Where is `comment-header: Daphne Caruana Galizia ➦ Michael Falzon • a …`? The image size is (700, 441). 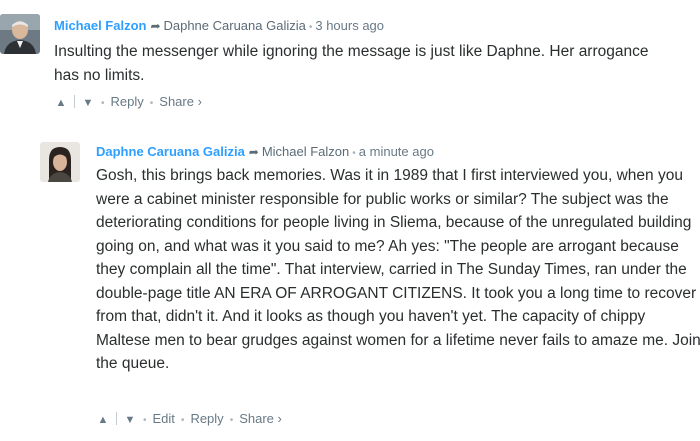
comment-header: Daphne Caruana Galizia ➦ Michael Falzon • a … is located at coordinates (265, 153).